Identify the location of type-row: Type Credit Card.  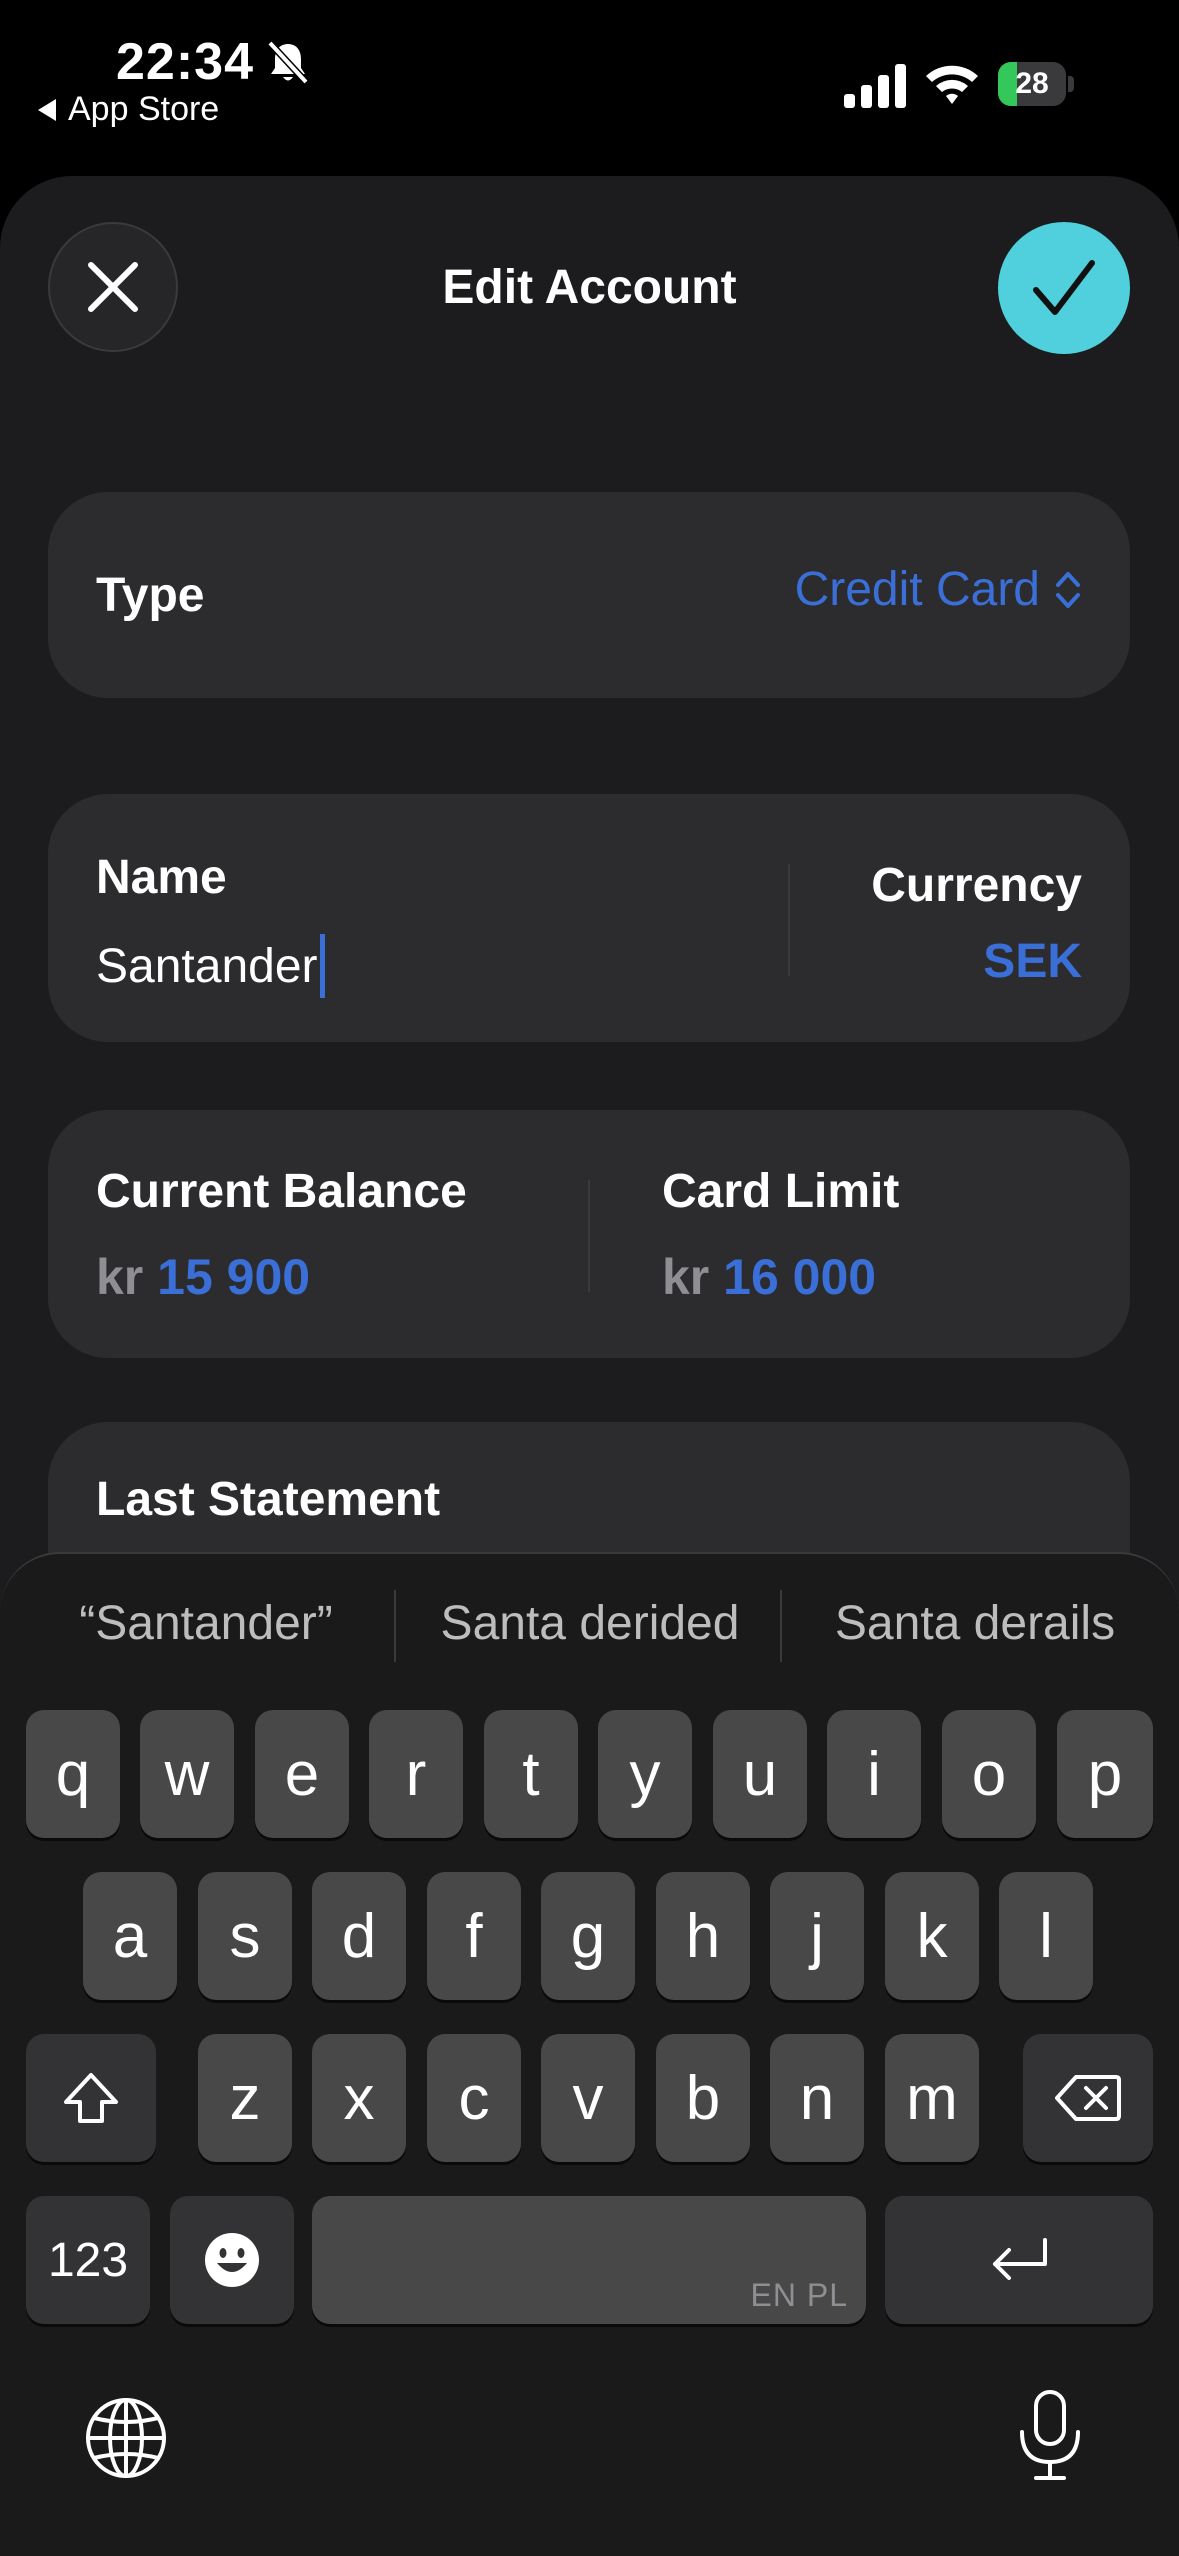
(589, 595).